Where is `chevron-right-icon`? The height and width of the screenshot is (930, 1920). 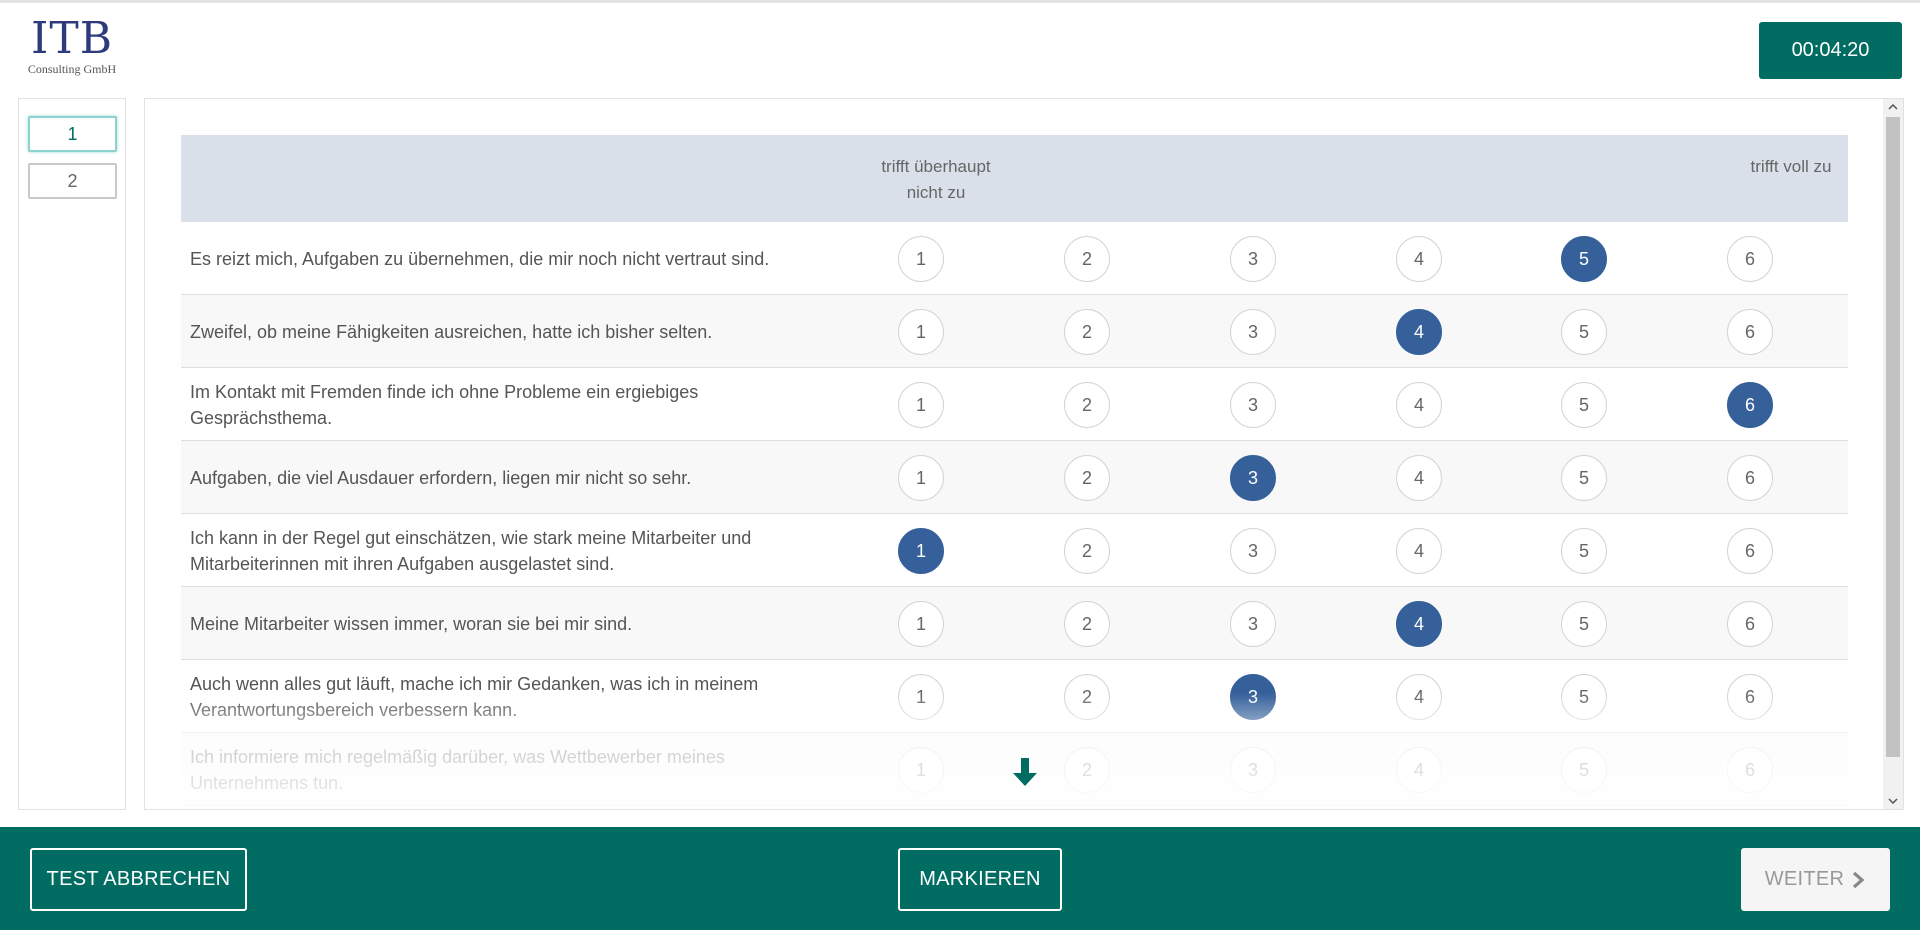 chevron-right-icon is located at coordinates (1859, 879).